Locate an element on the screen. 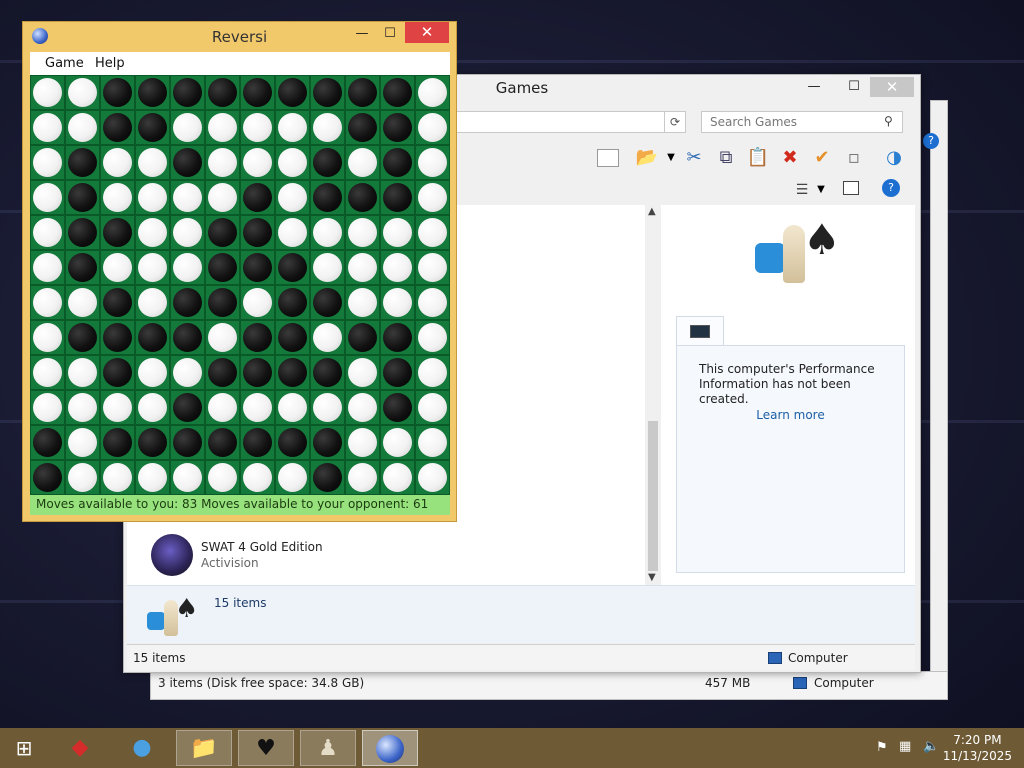 The height and width of the screenshot is (768, 1024). taskbar-games-icon: ♟ is located at coordinates (328, 748).